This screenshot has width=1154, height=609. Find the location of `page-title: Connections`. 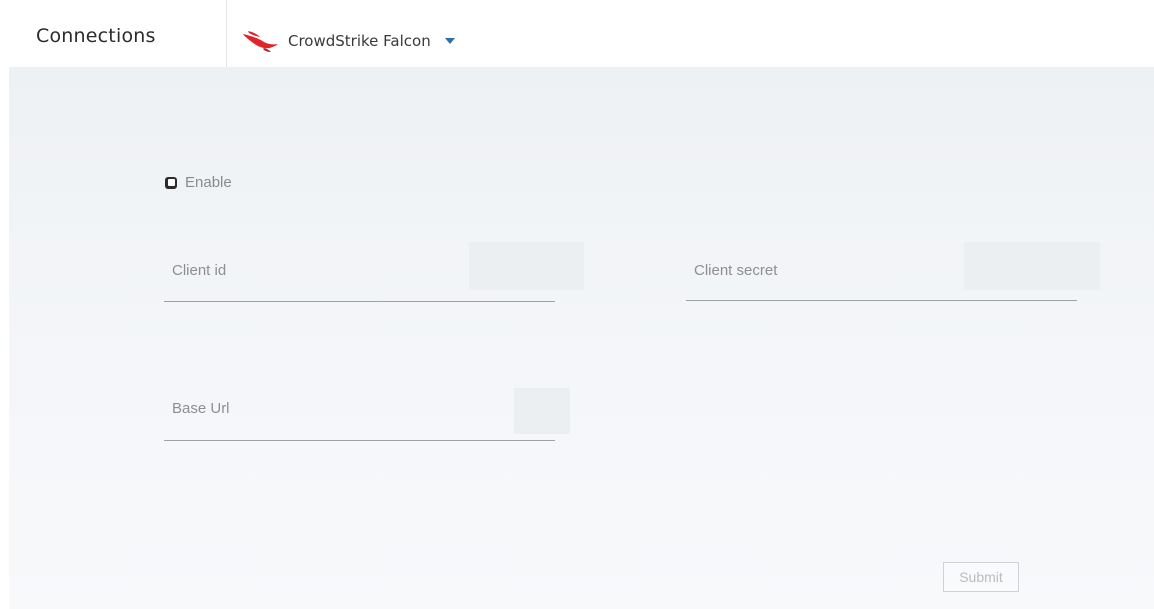

page-title: Connections is located at coordinates (96, 36).